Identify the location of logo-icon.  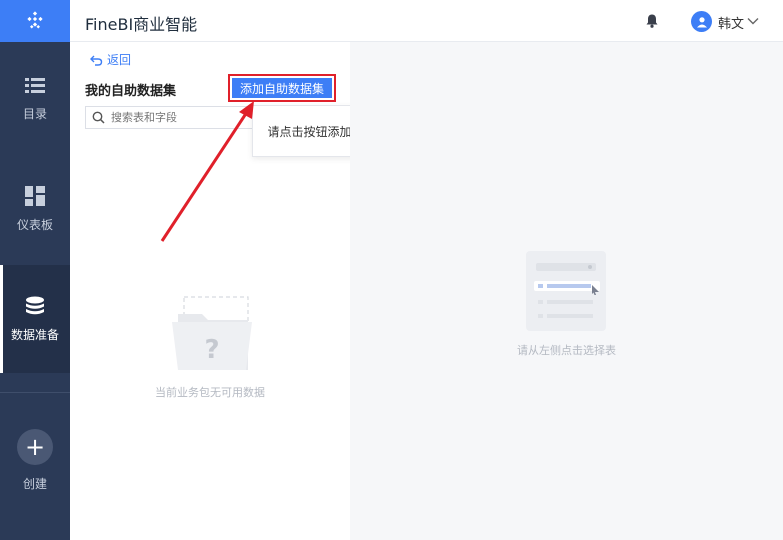
(35, 20).